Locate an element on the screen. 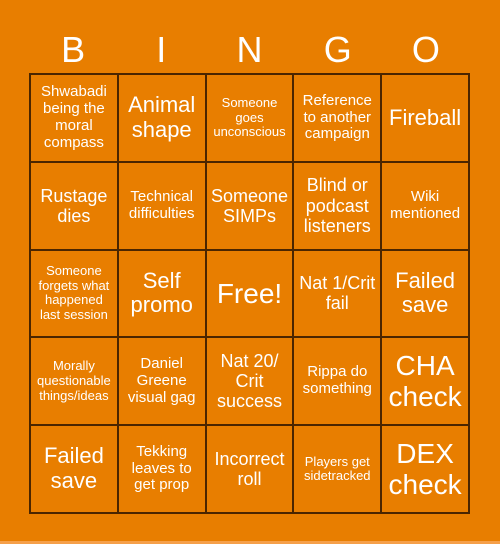 This screenshot has height=544, width=500. bingo-cell-label: Incorrect roll is located at coordinates (249, 469).